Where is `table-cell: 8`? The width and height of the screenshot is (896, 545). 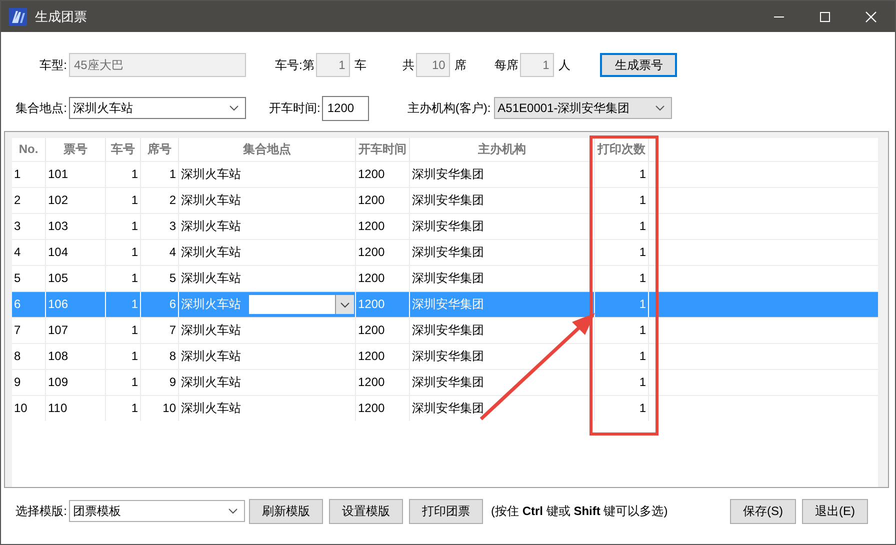 table-cell: 8 is located at coordinates (160, 356).